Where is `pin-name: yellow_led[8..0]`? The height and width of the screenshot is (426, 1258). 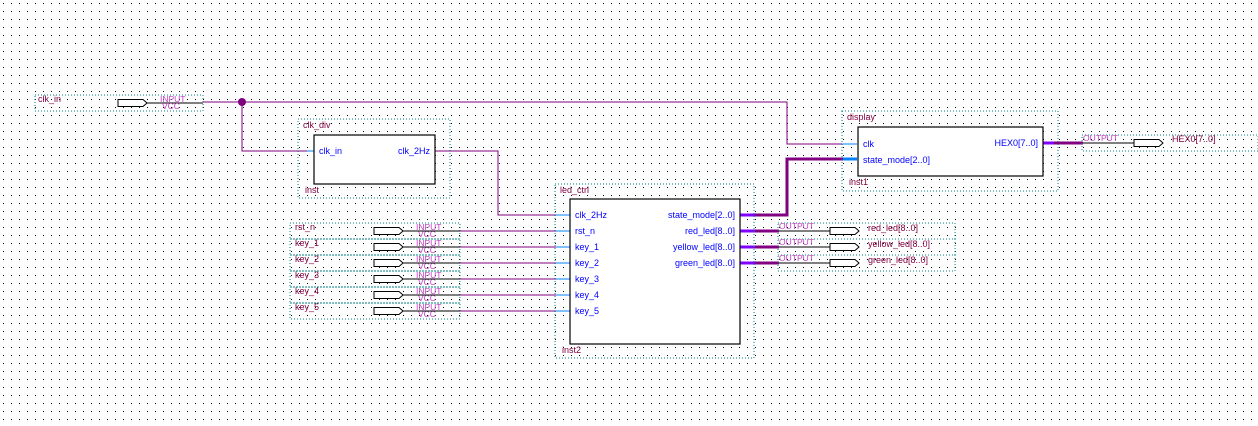
pin-name: yellow_led[8..0] is located at coordinates (899, 244).